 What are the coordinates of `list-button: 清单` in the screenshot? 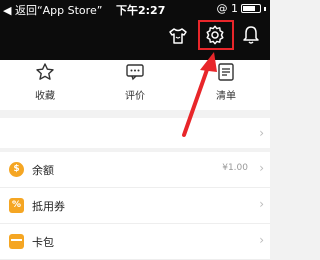 It's located at (226, 82).